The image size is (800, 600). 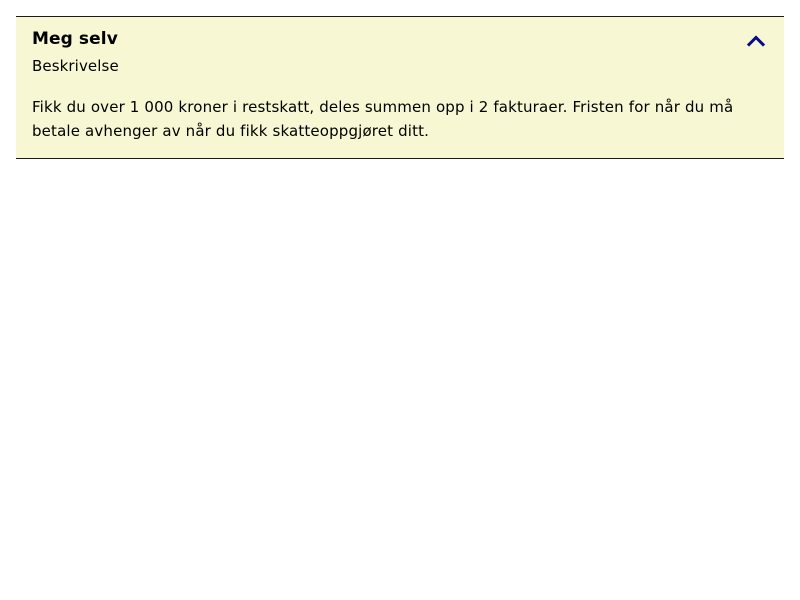 I want to click on accordion-header: Meg selv Beskrivelse, so click(x=400, y=53).